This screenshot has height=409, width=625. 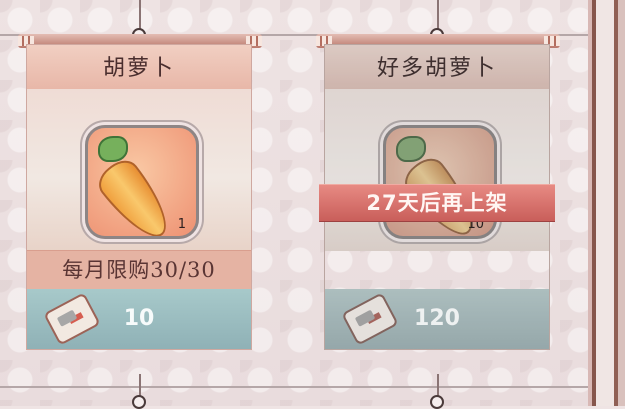 I want to click on item-art: 1, so click(x=139, y=170).